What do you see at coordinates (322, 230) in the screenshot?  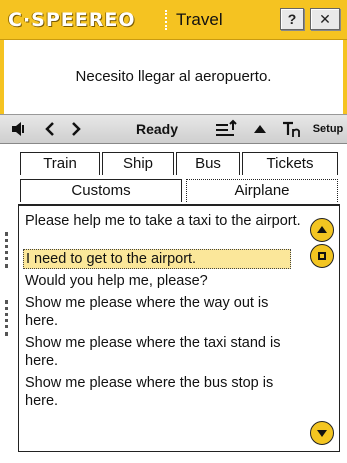 I see `scroll-up-icon` at bounding box center [322, 230].